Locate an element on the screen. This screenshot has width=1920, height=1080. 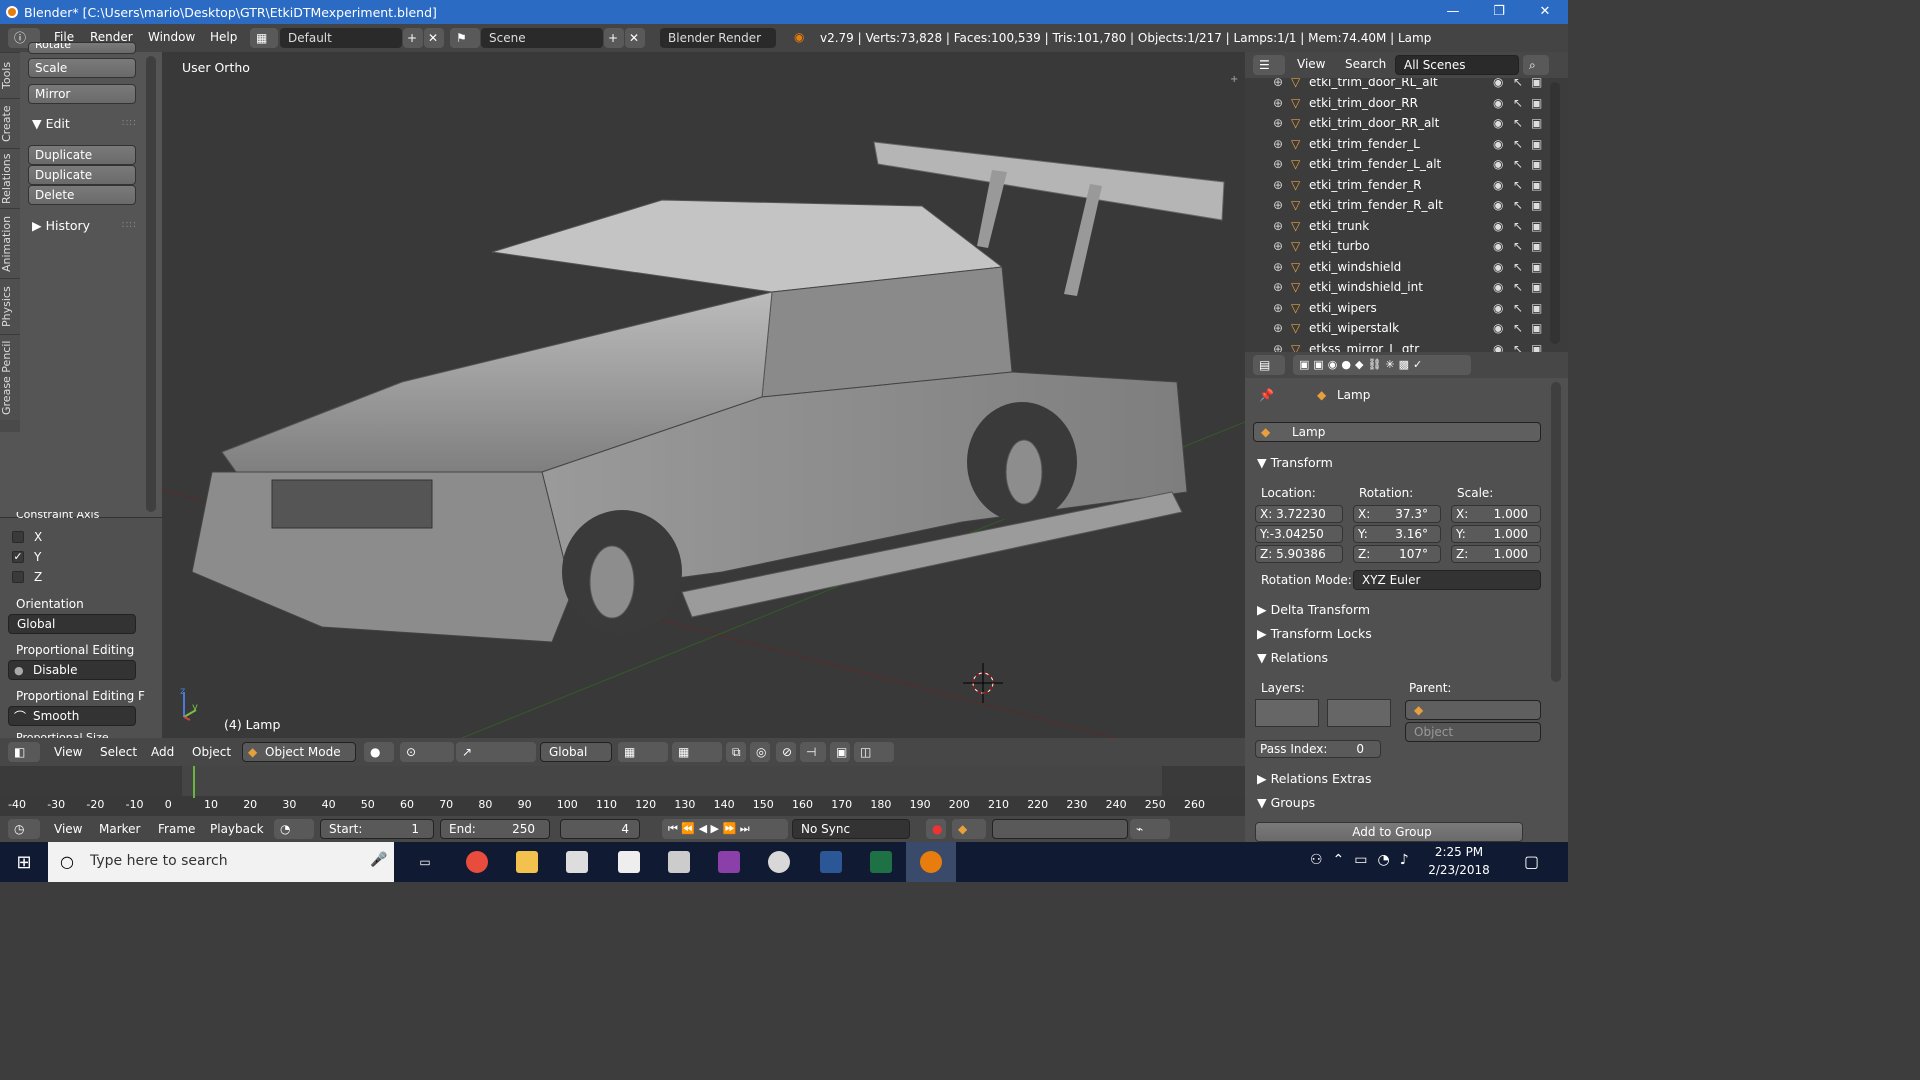
outliner-row: ⊕ ▽ etki_trim_door_RL_alt ◉ ↖ ▣ is located at coordinates (1395, 85).